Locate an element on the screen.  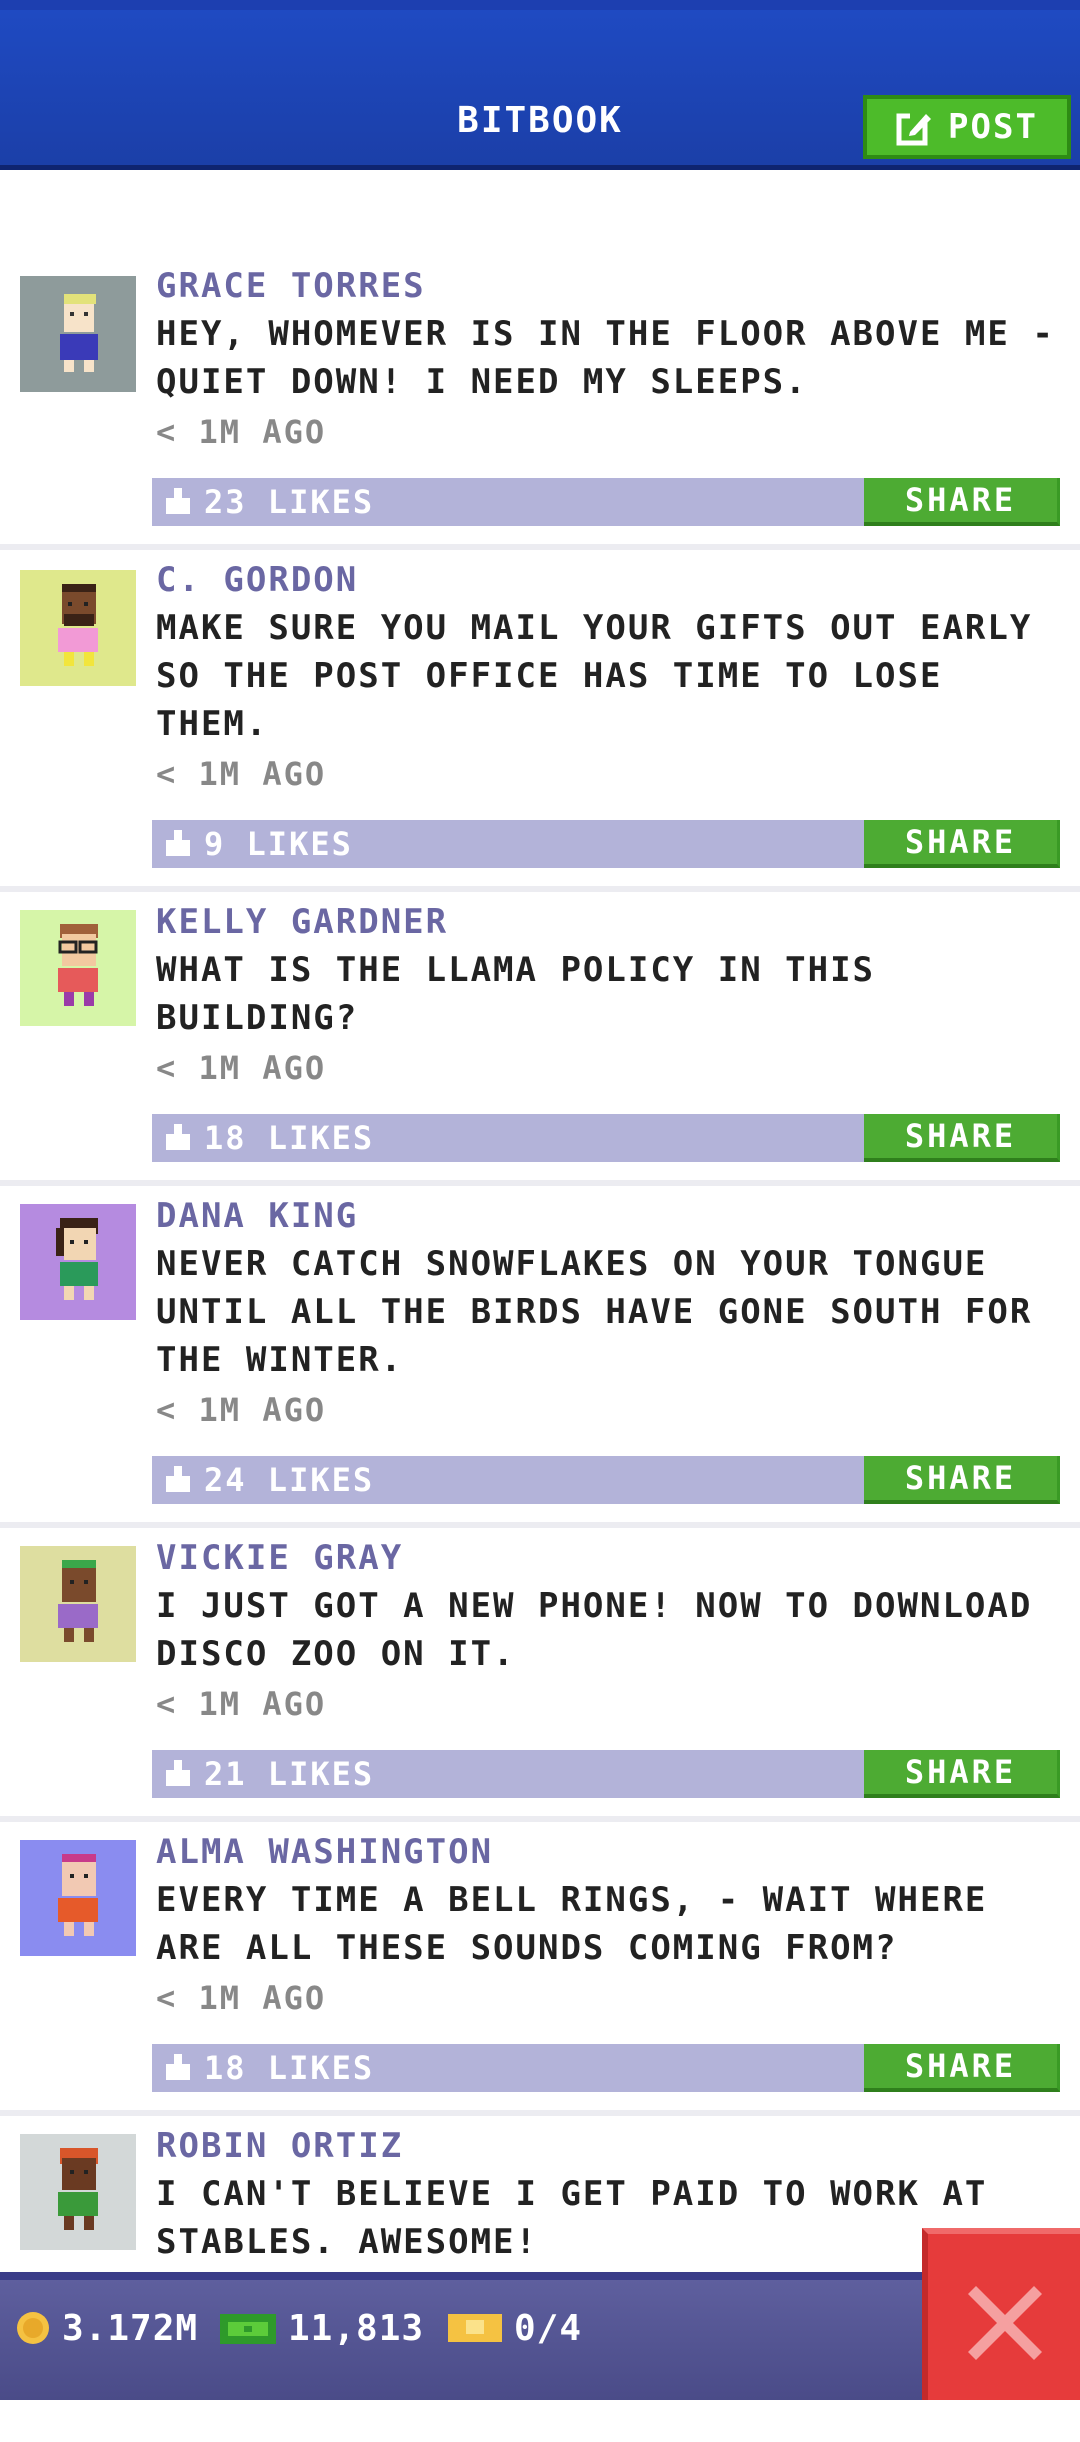
post-author: ALMA WASHINGTON is located at coordinates (611, 1852).